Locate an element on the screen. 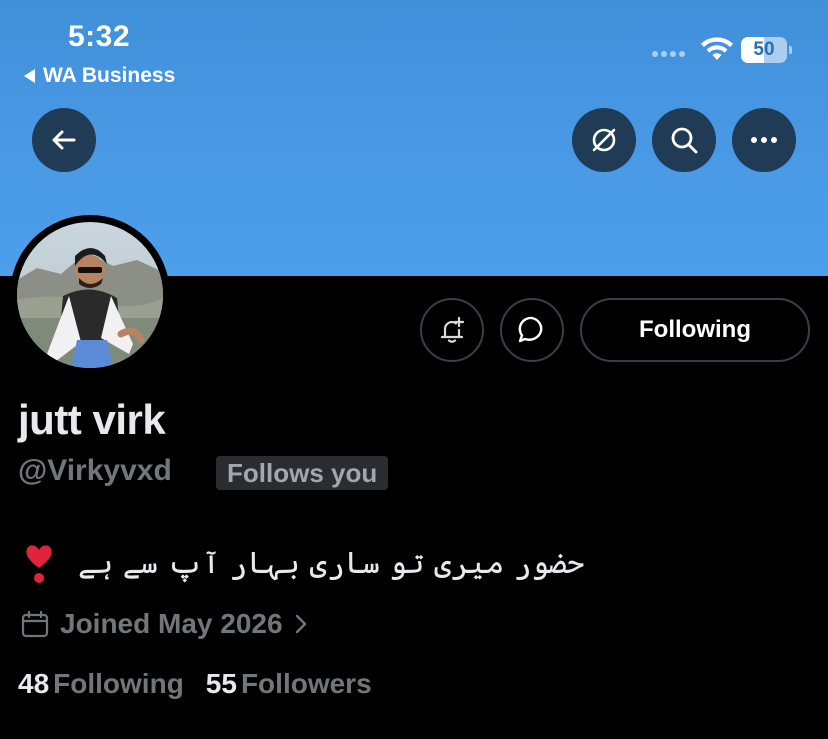  follows-you-badge: Follows you is located at coordinates (302, 473).